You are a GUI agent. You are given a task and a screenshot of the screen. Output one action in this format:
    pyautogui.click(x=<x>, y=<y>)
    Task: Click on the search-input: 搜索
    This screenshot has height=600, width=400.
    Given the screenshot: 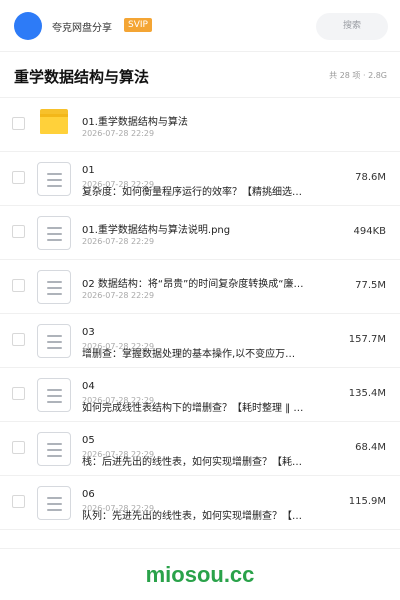 What is the action you would take?
    pyautogui.click(x=352, y=26)
    